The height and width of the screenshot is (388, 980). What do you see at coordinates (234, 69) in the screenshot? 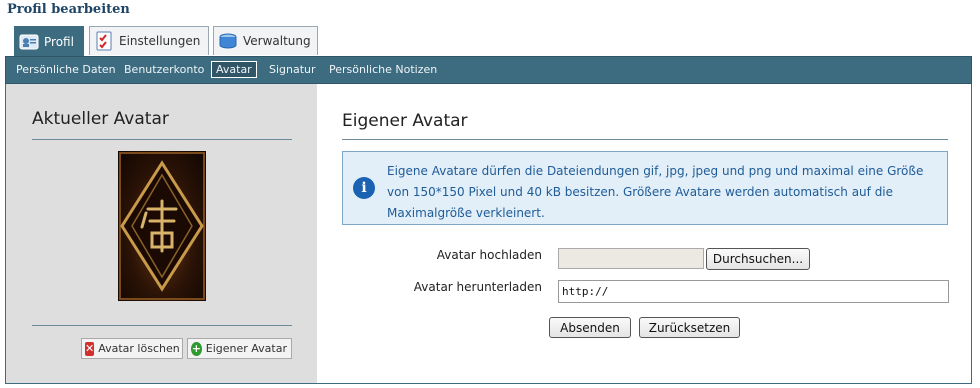
I see `subnav-avatar: Avatar` at bounding box center [234, 69].